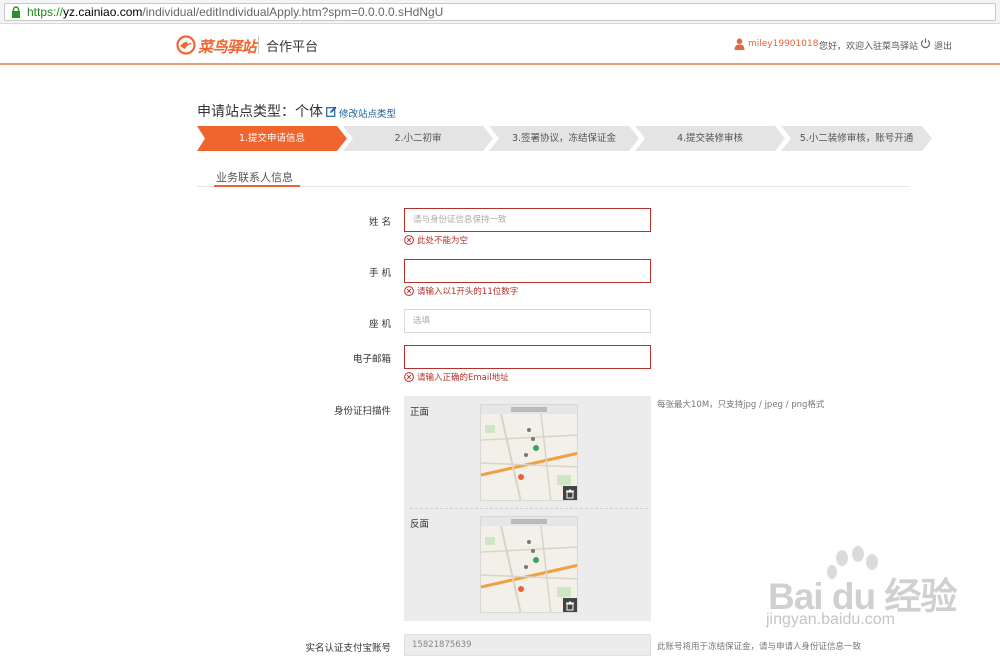 The height and width of the screenshot is (656, 1000). Describe the element at coordinates (463, 378) in the screenshot. I see `email-error-text: 请输入正确的Email地址` at that location.